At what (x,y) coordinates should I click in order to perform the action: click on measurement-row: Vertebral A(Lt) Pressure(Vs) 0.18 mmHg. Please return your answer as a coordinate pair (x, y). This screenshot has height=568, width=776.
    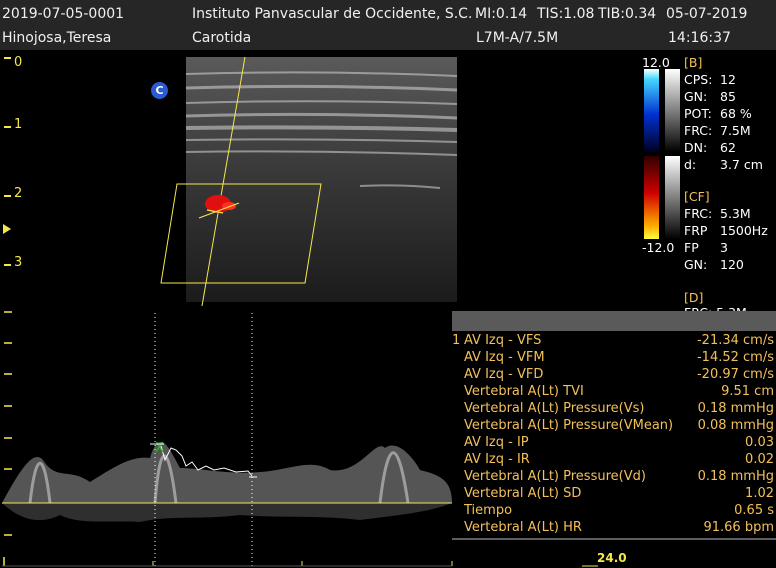
    Looking at the image, I should click on (614, 409).